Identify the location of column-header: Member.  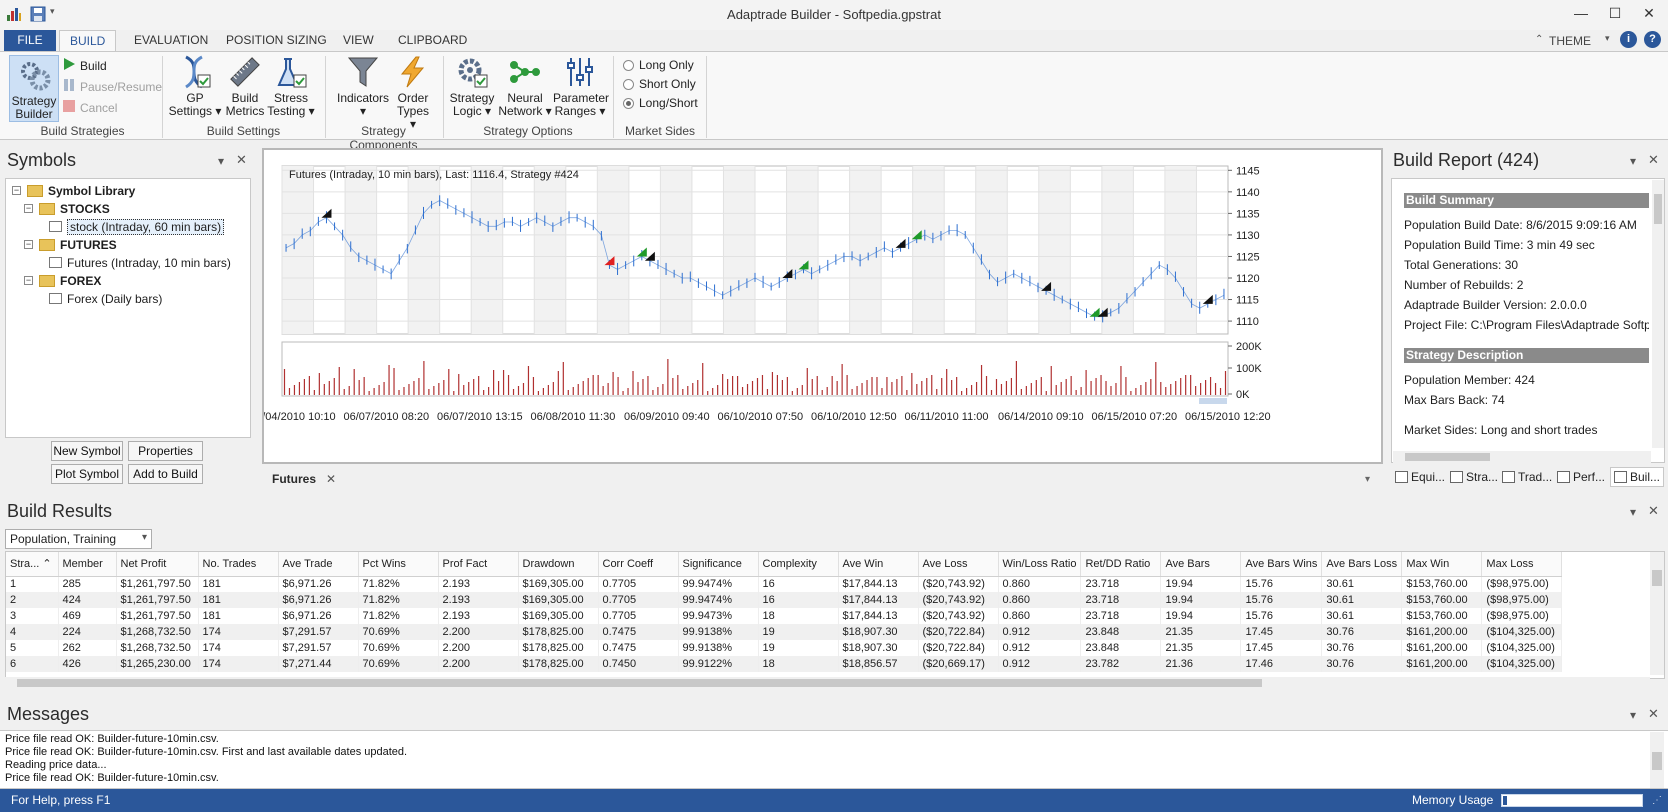
(87, 564).